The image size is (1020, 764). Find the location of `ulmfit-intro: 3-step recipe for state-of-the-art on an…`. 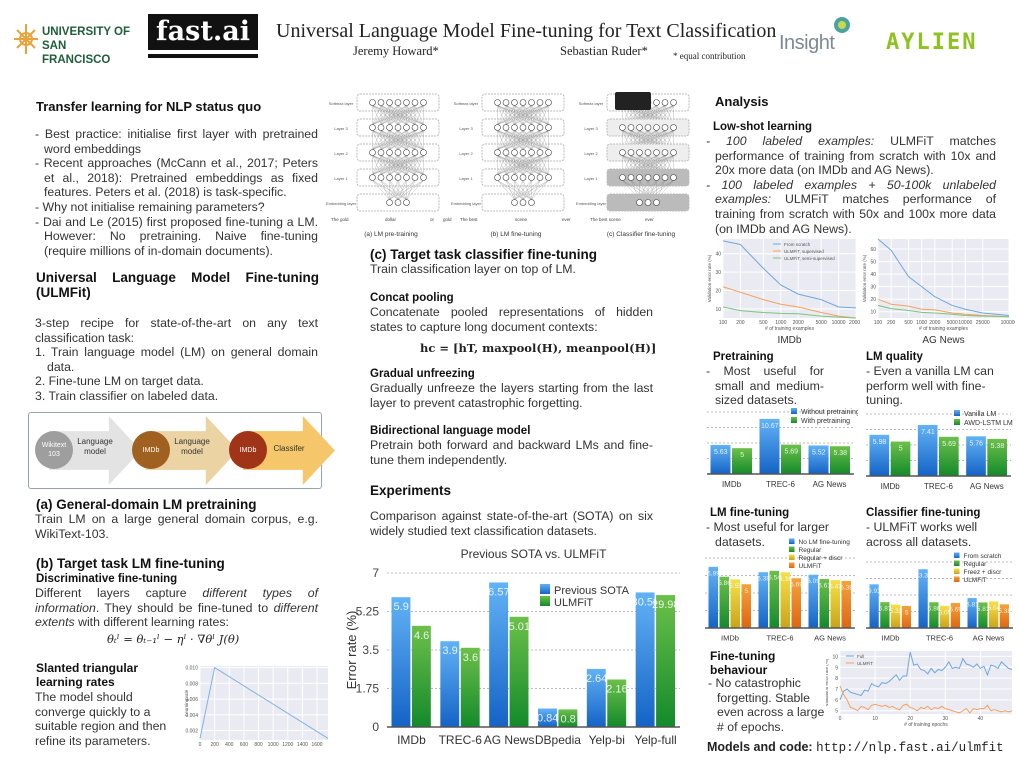

ulmfit-intro: 3-step recipe for state-of-the-art on an… is located at coordinates (176, 330).